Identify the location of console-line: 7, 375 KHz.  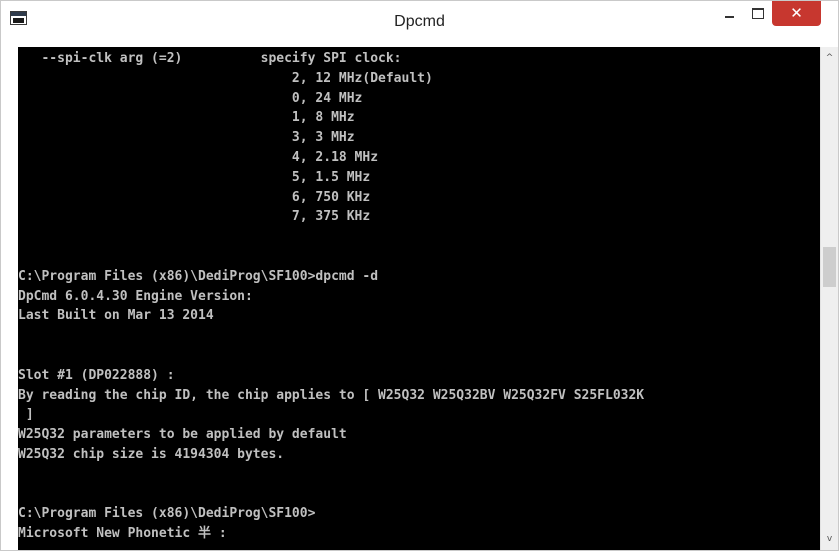
(194, 217).